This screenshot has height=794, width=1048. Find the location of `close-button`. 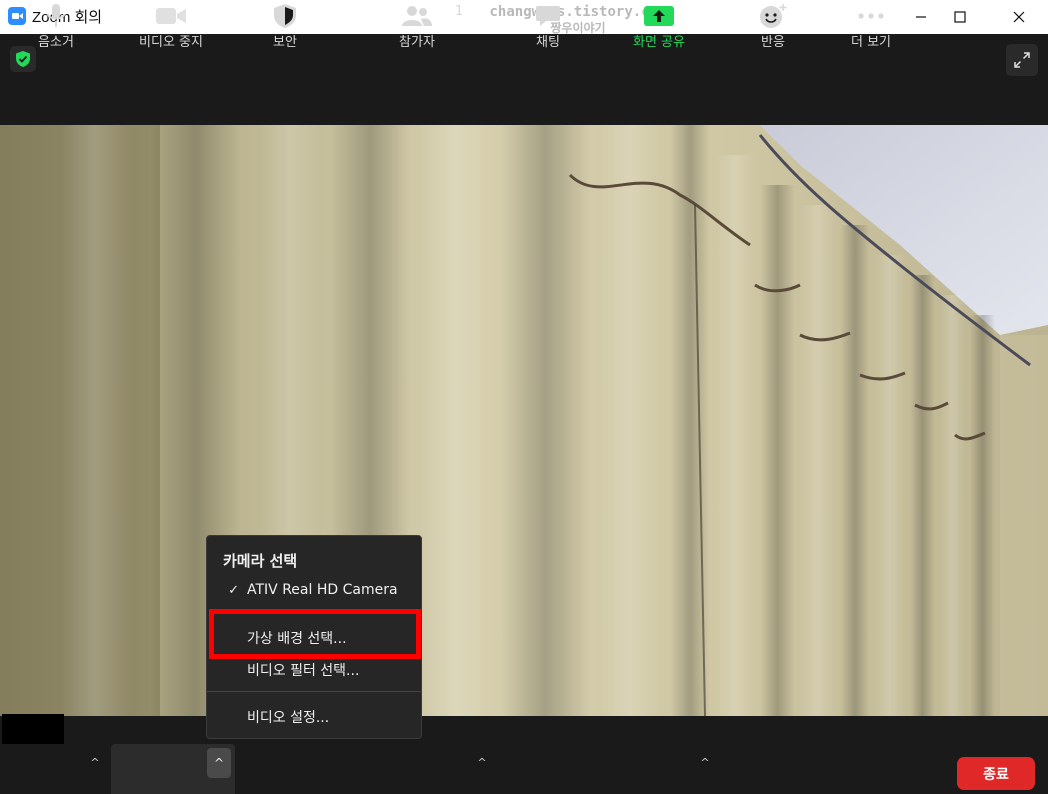

close-button is located at coordinates (1019, 17).